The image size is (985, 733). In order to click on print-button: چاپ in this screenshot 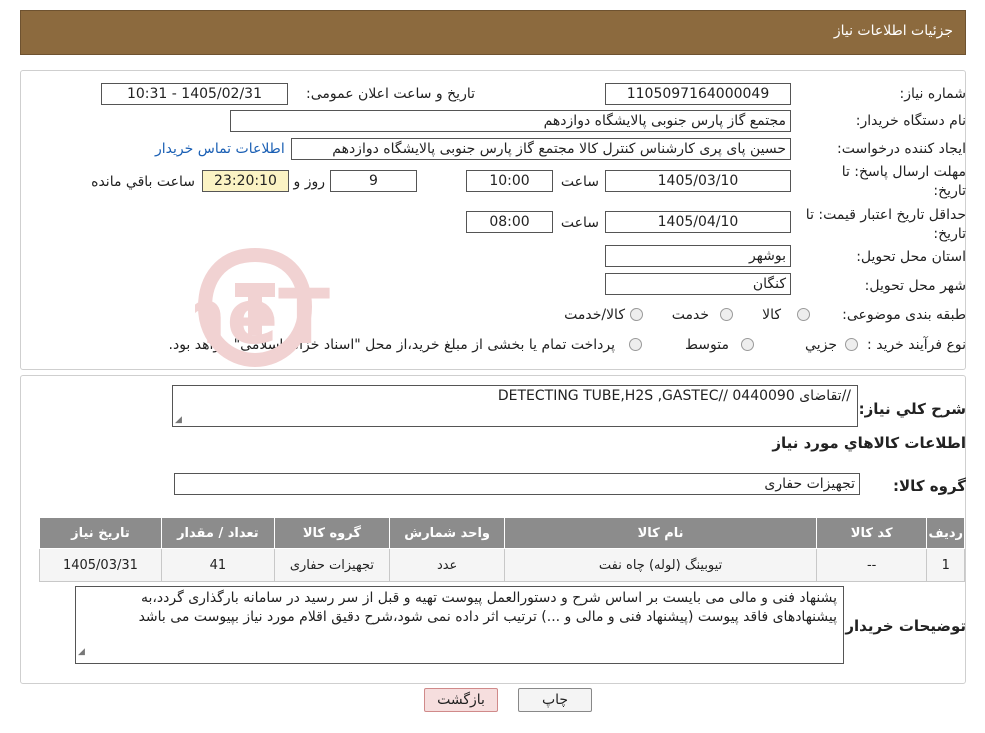, I will do `click(555, 700)`.